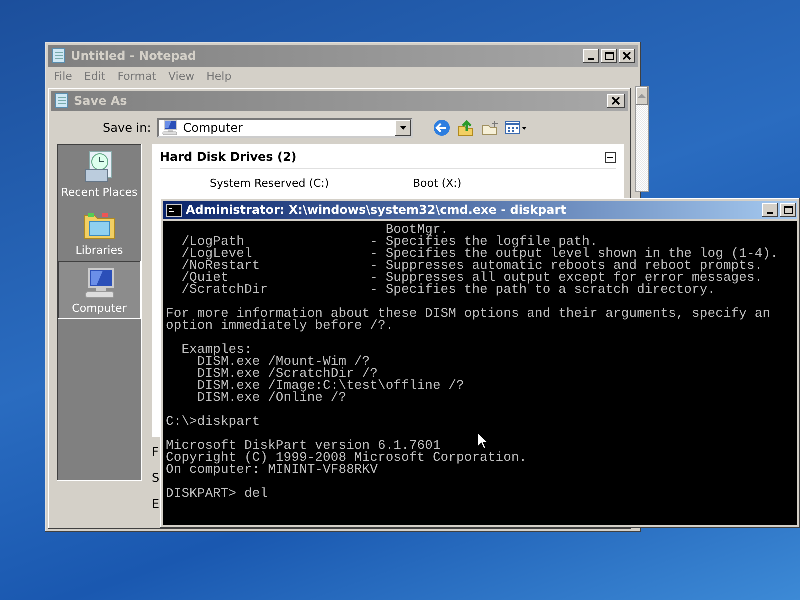  What do you see at coordinates (99, 232) in the screenshot?
I see `places-item: Libraries` at bounding box center [99, 232].